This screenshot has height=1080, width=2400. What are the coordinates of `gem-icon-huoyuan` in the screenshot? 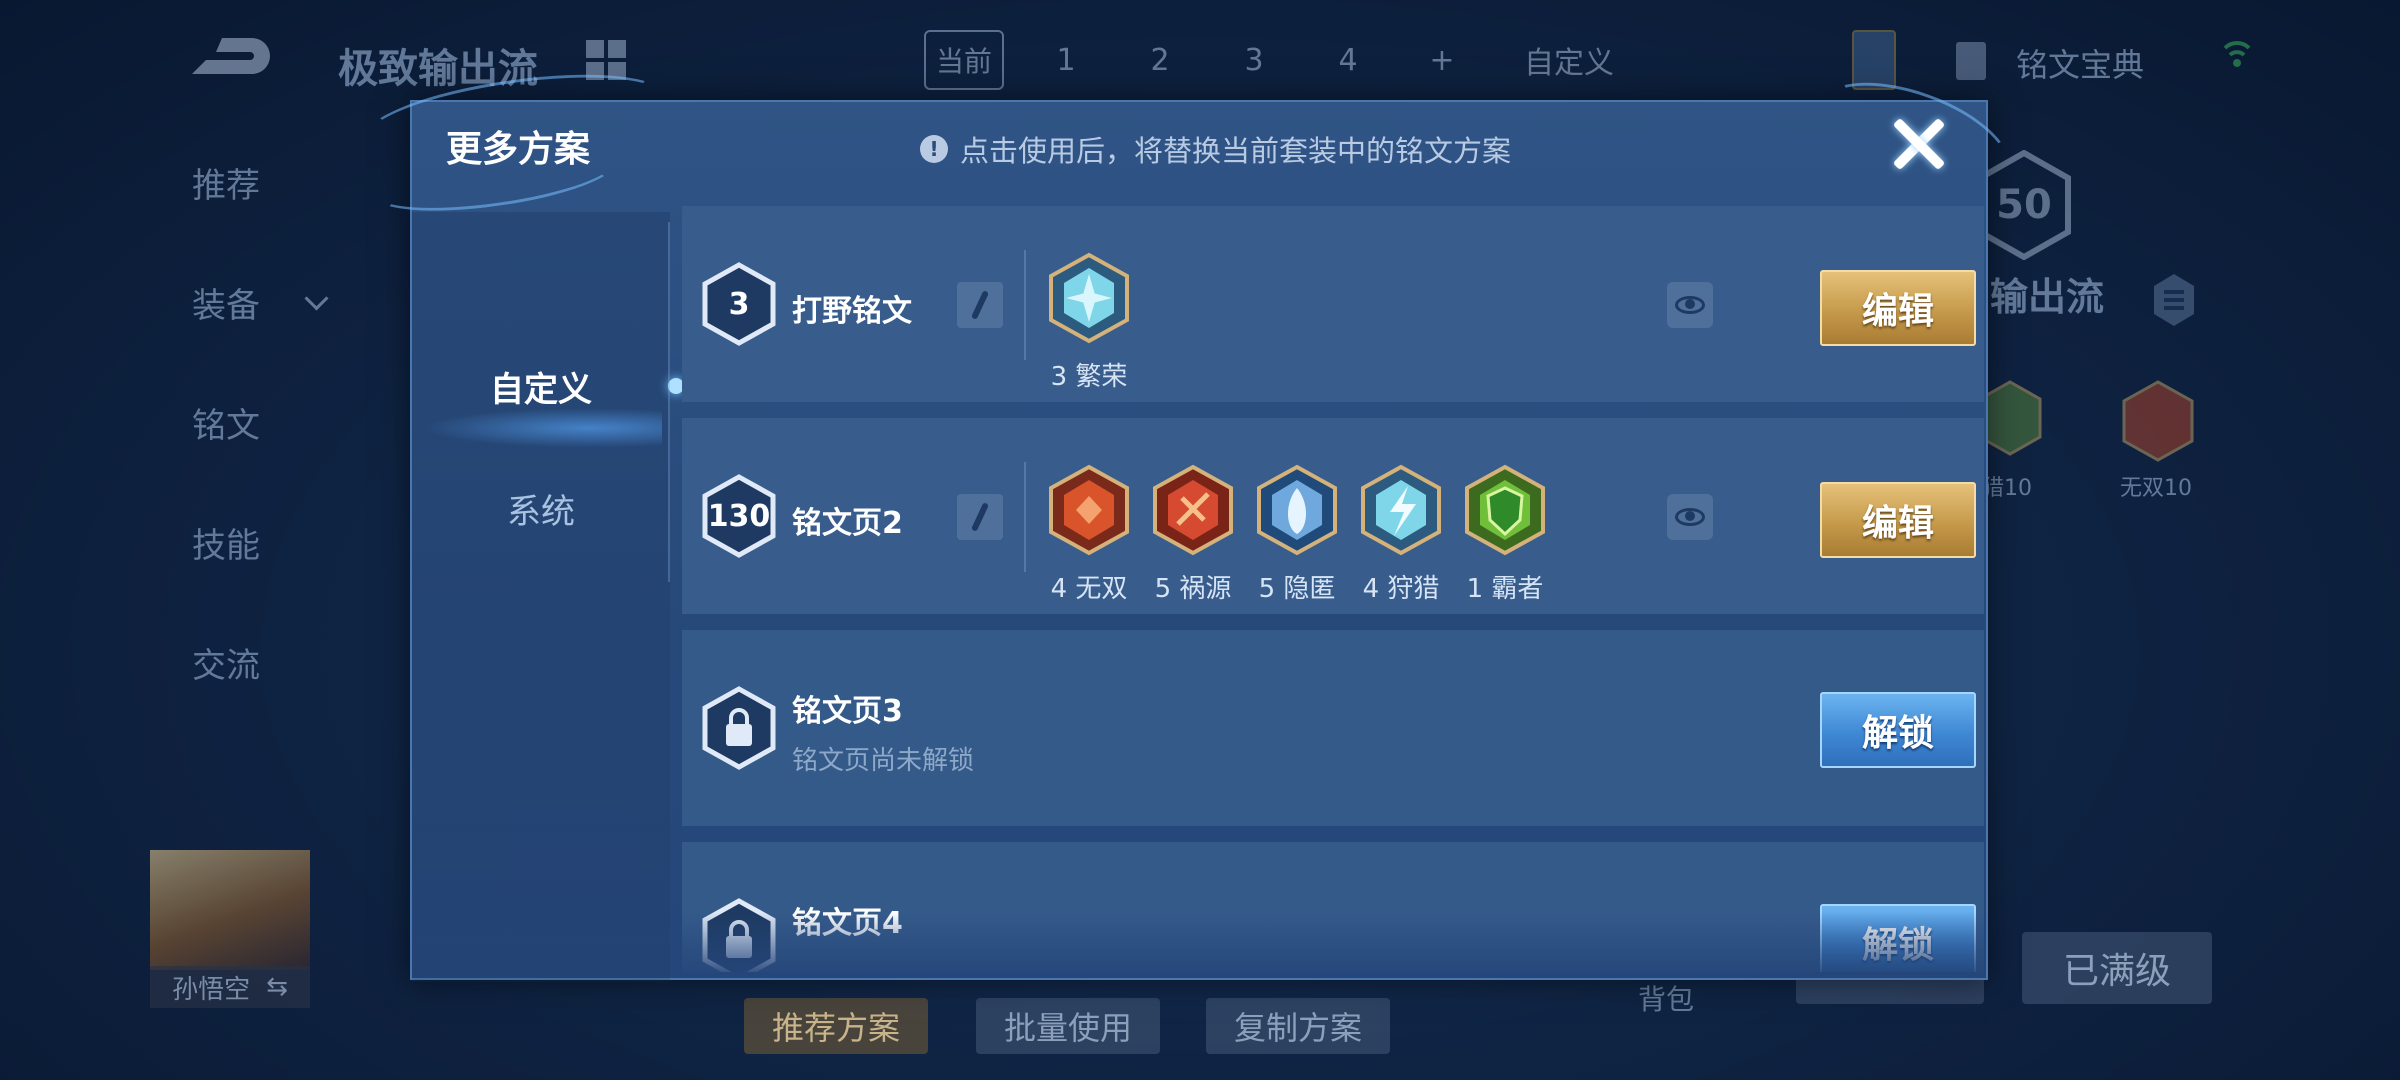 It's located at (1193, 510).